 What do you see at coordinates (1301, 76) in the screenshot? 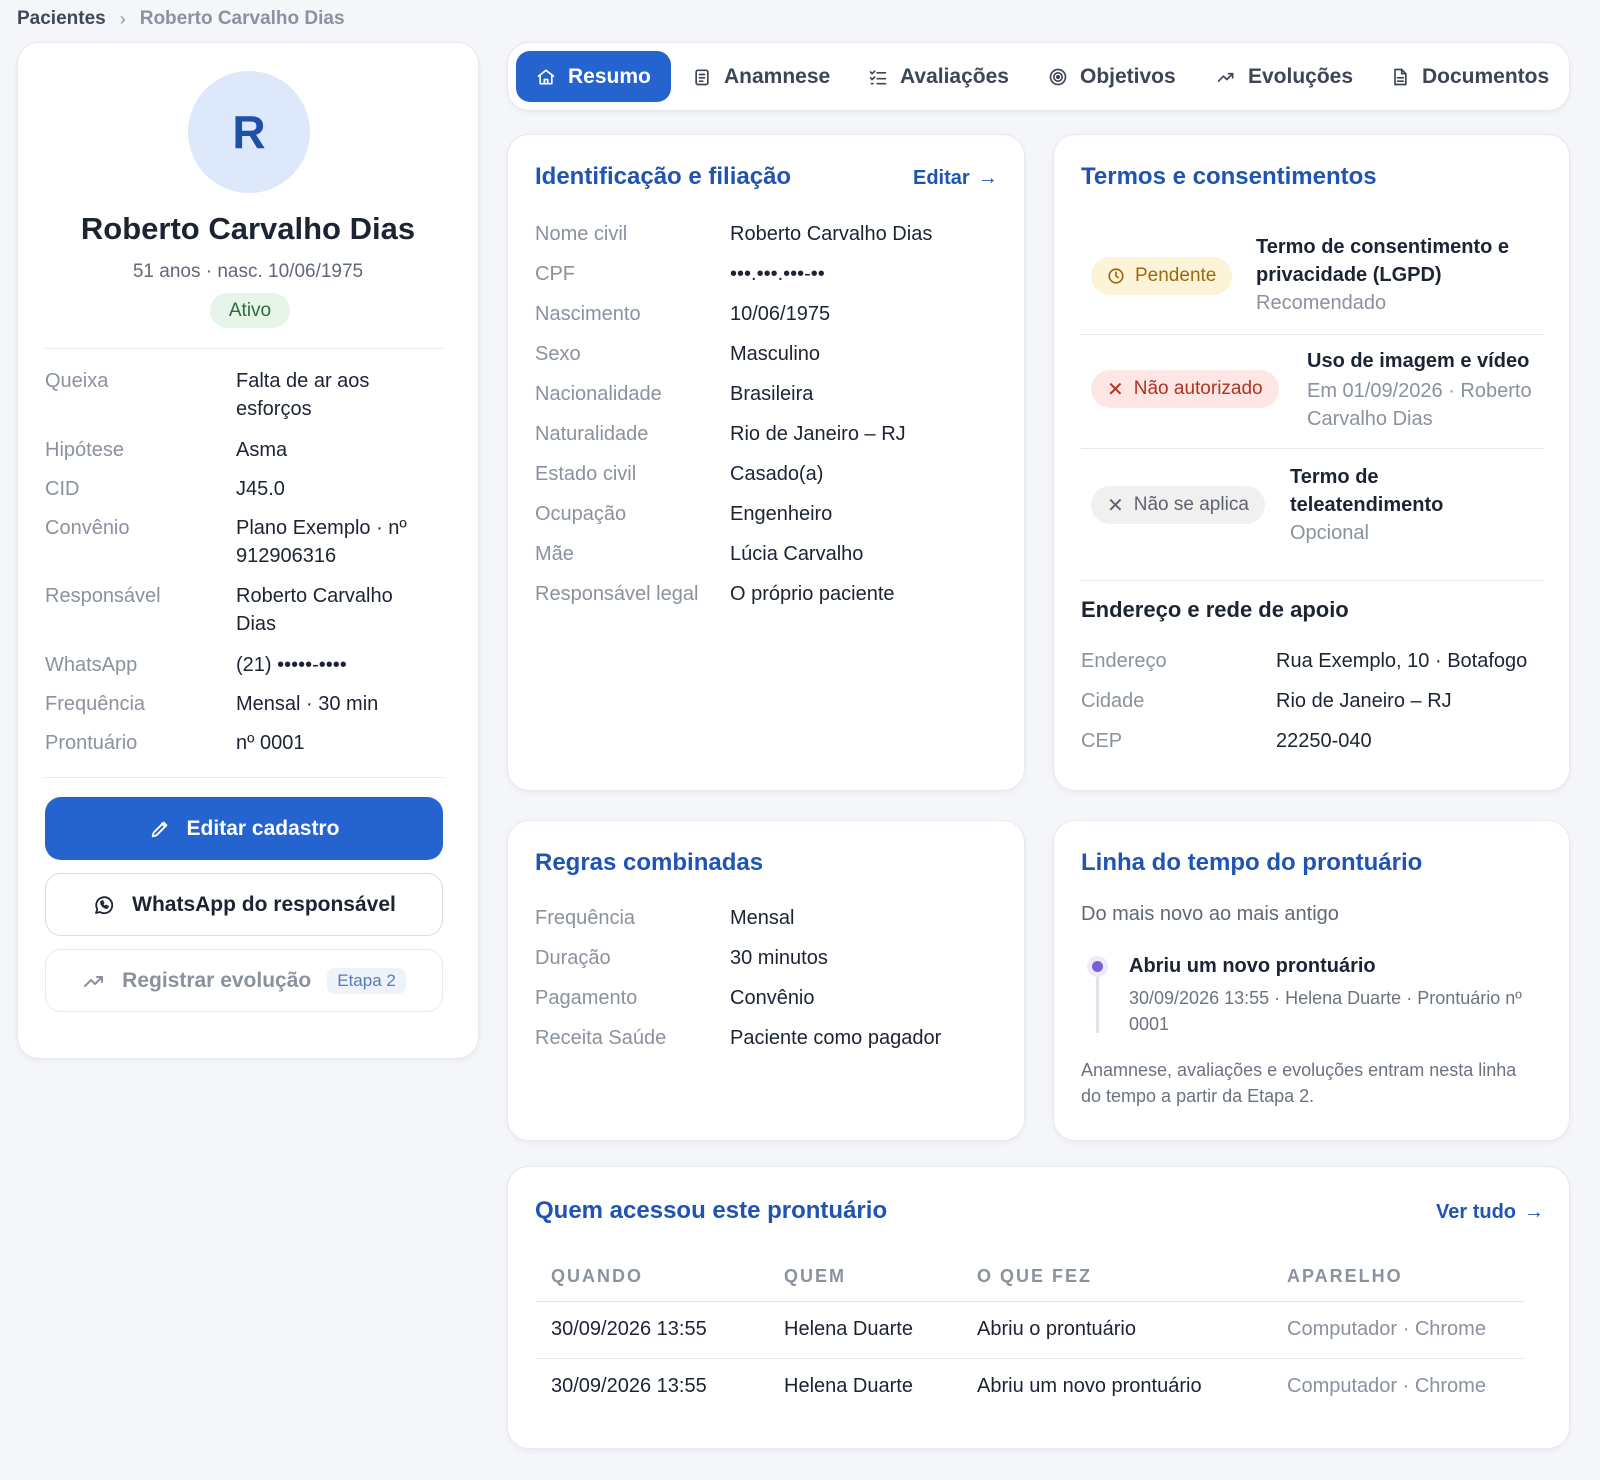
I see `tab-label: Evoluções` at bounding box center [1301, 76].